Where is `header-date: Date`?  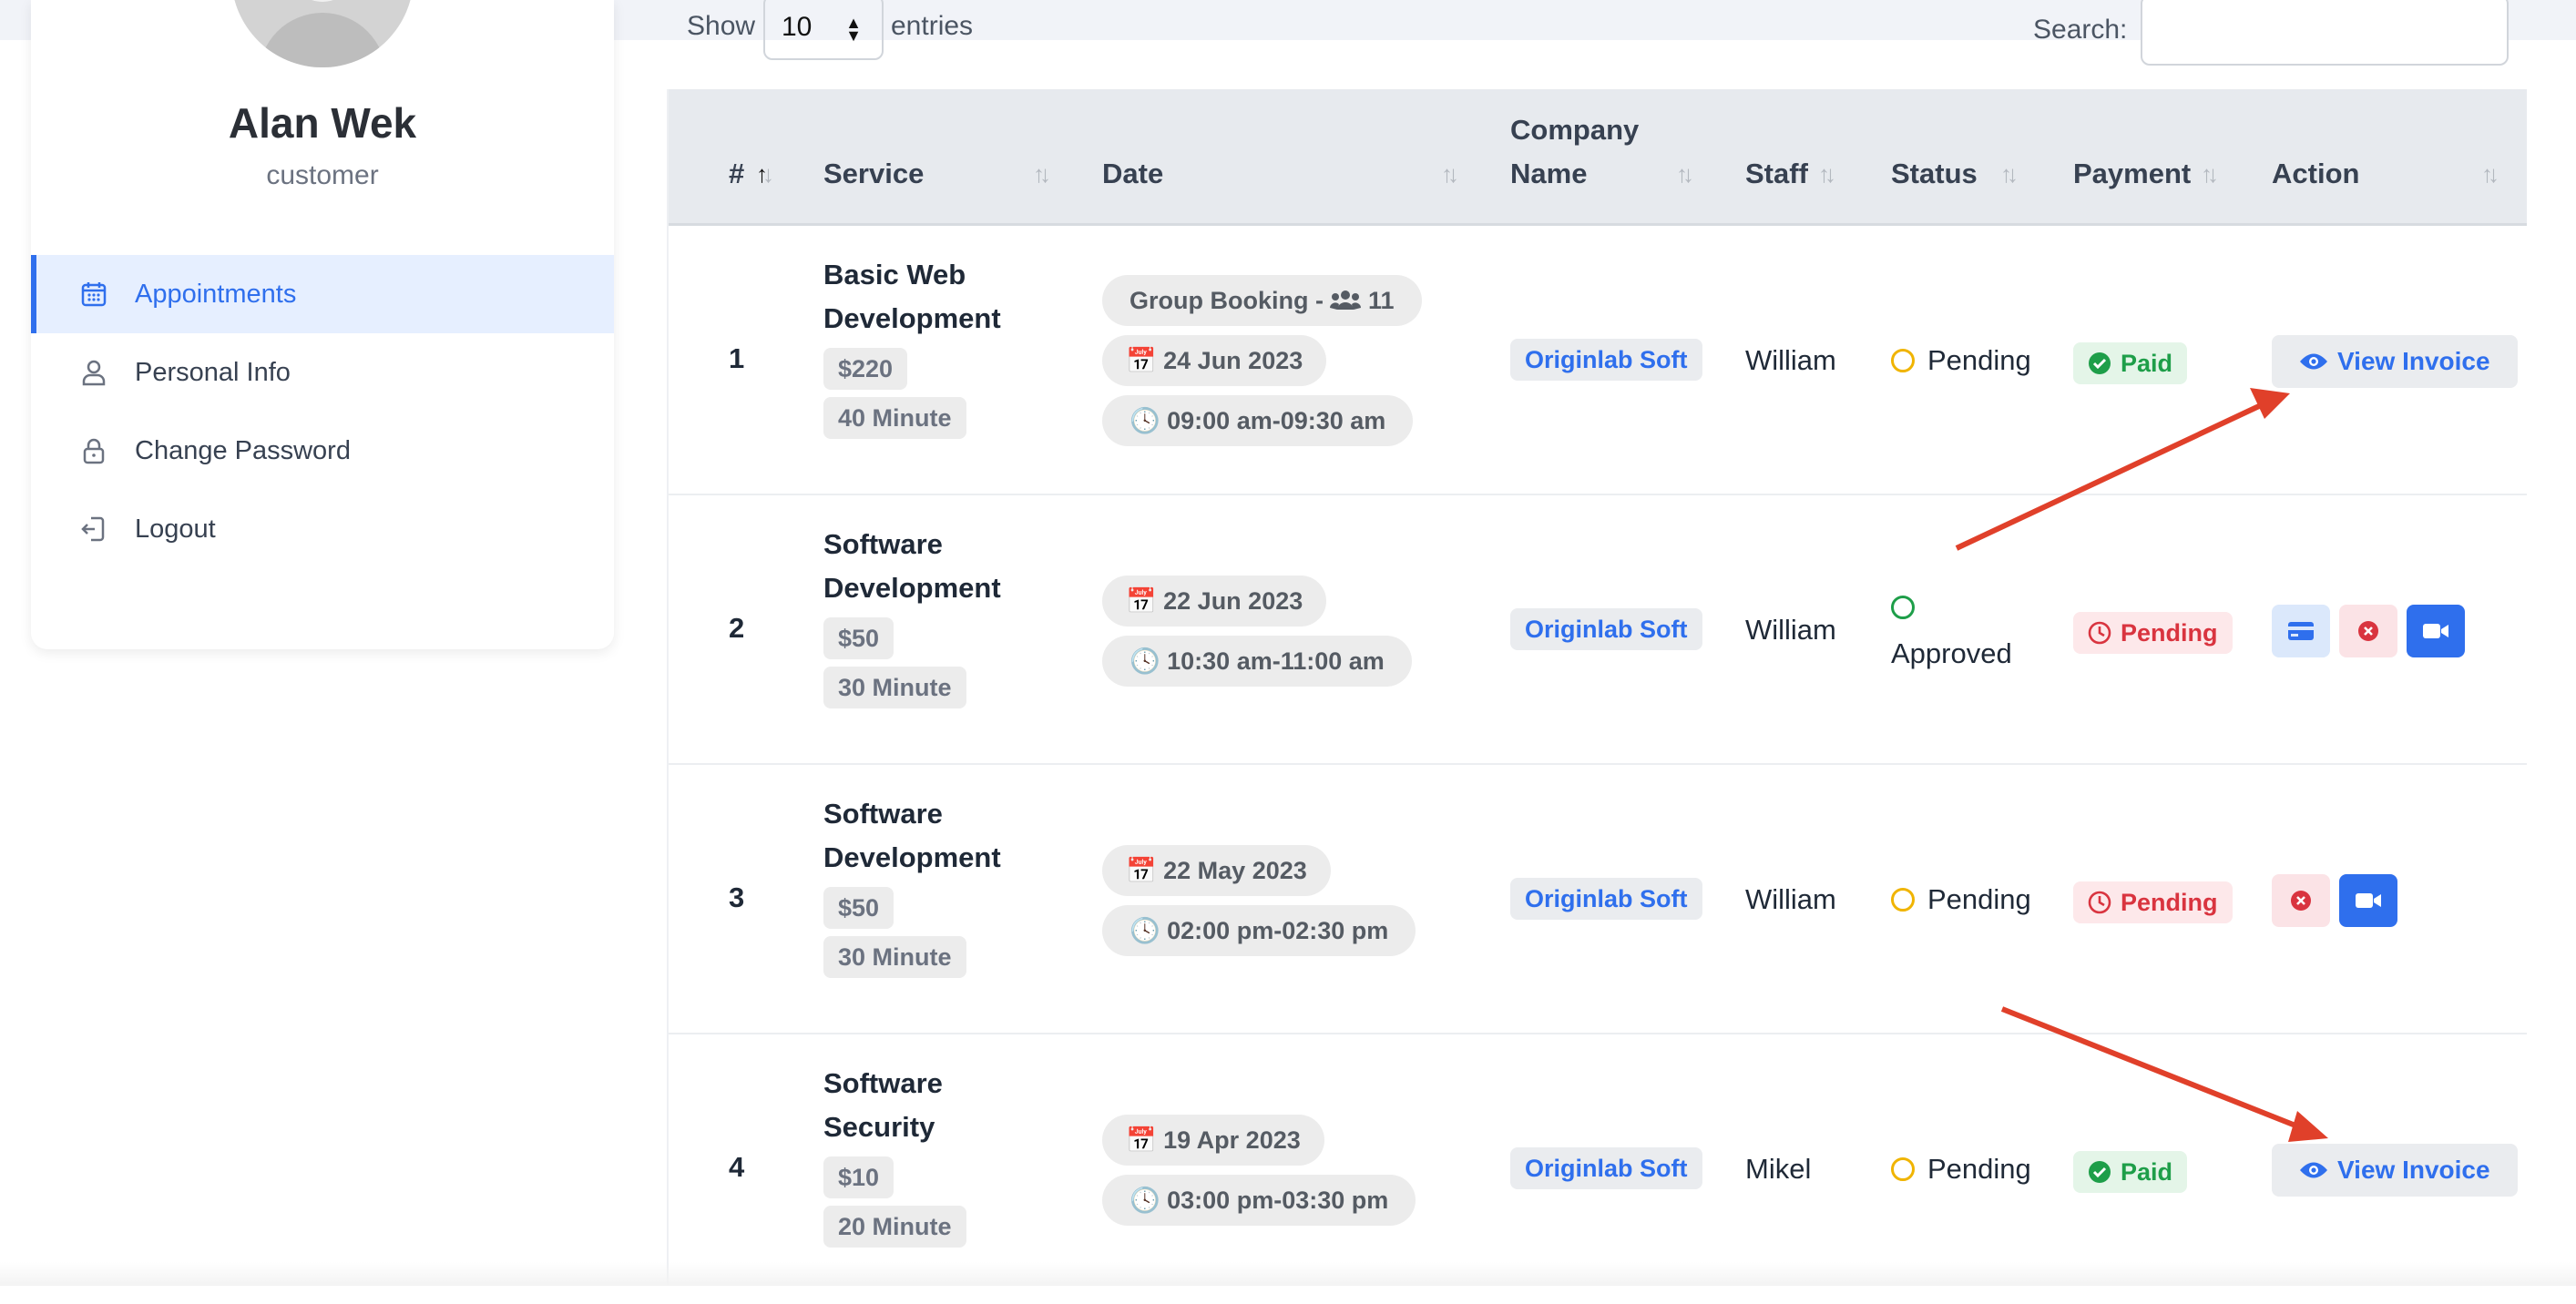
header-date: Date is located at coordinates (1132, 174).